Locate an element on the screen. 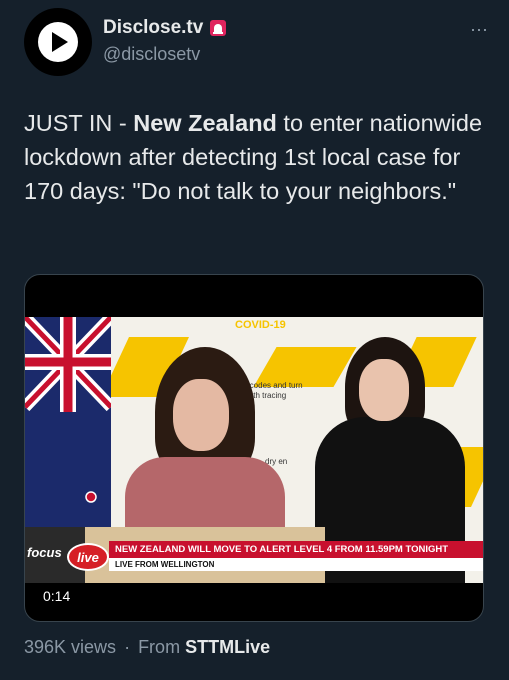  author-name-row: Disclose.tv is located at coordinates (165, 28).